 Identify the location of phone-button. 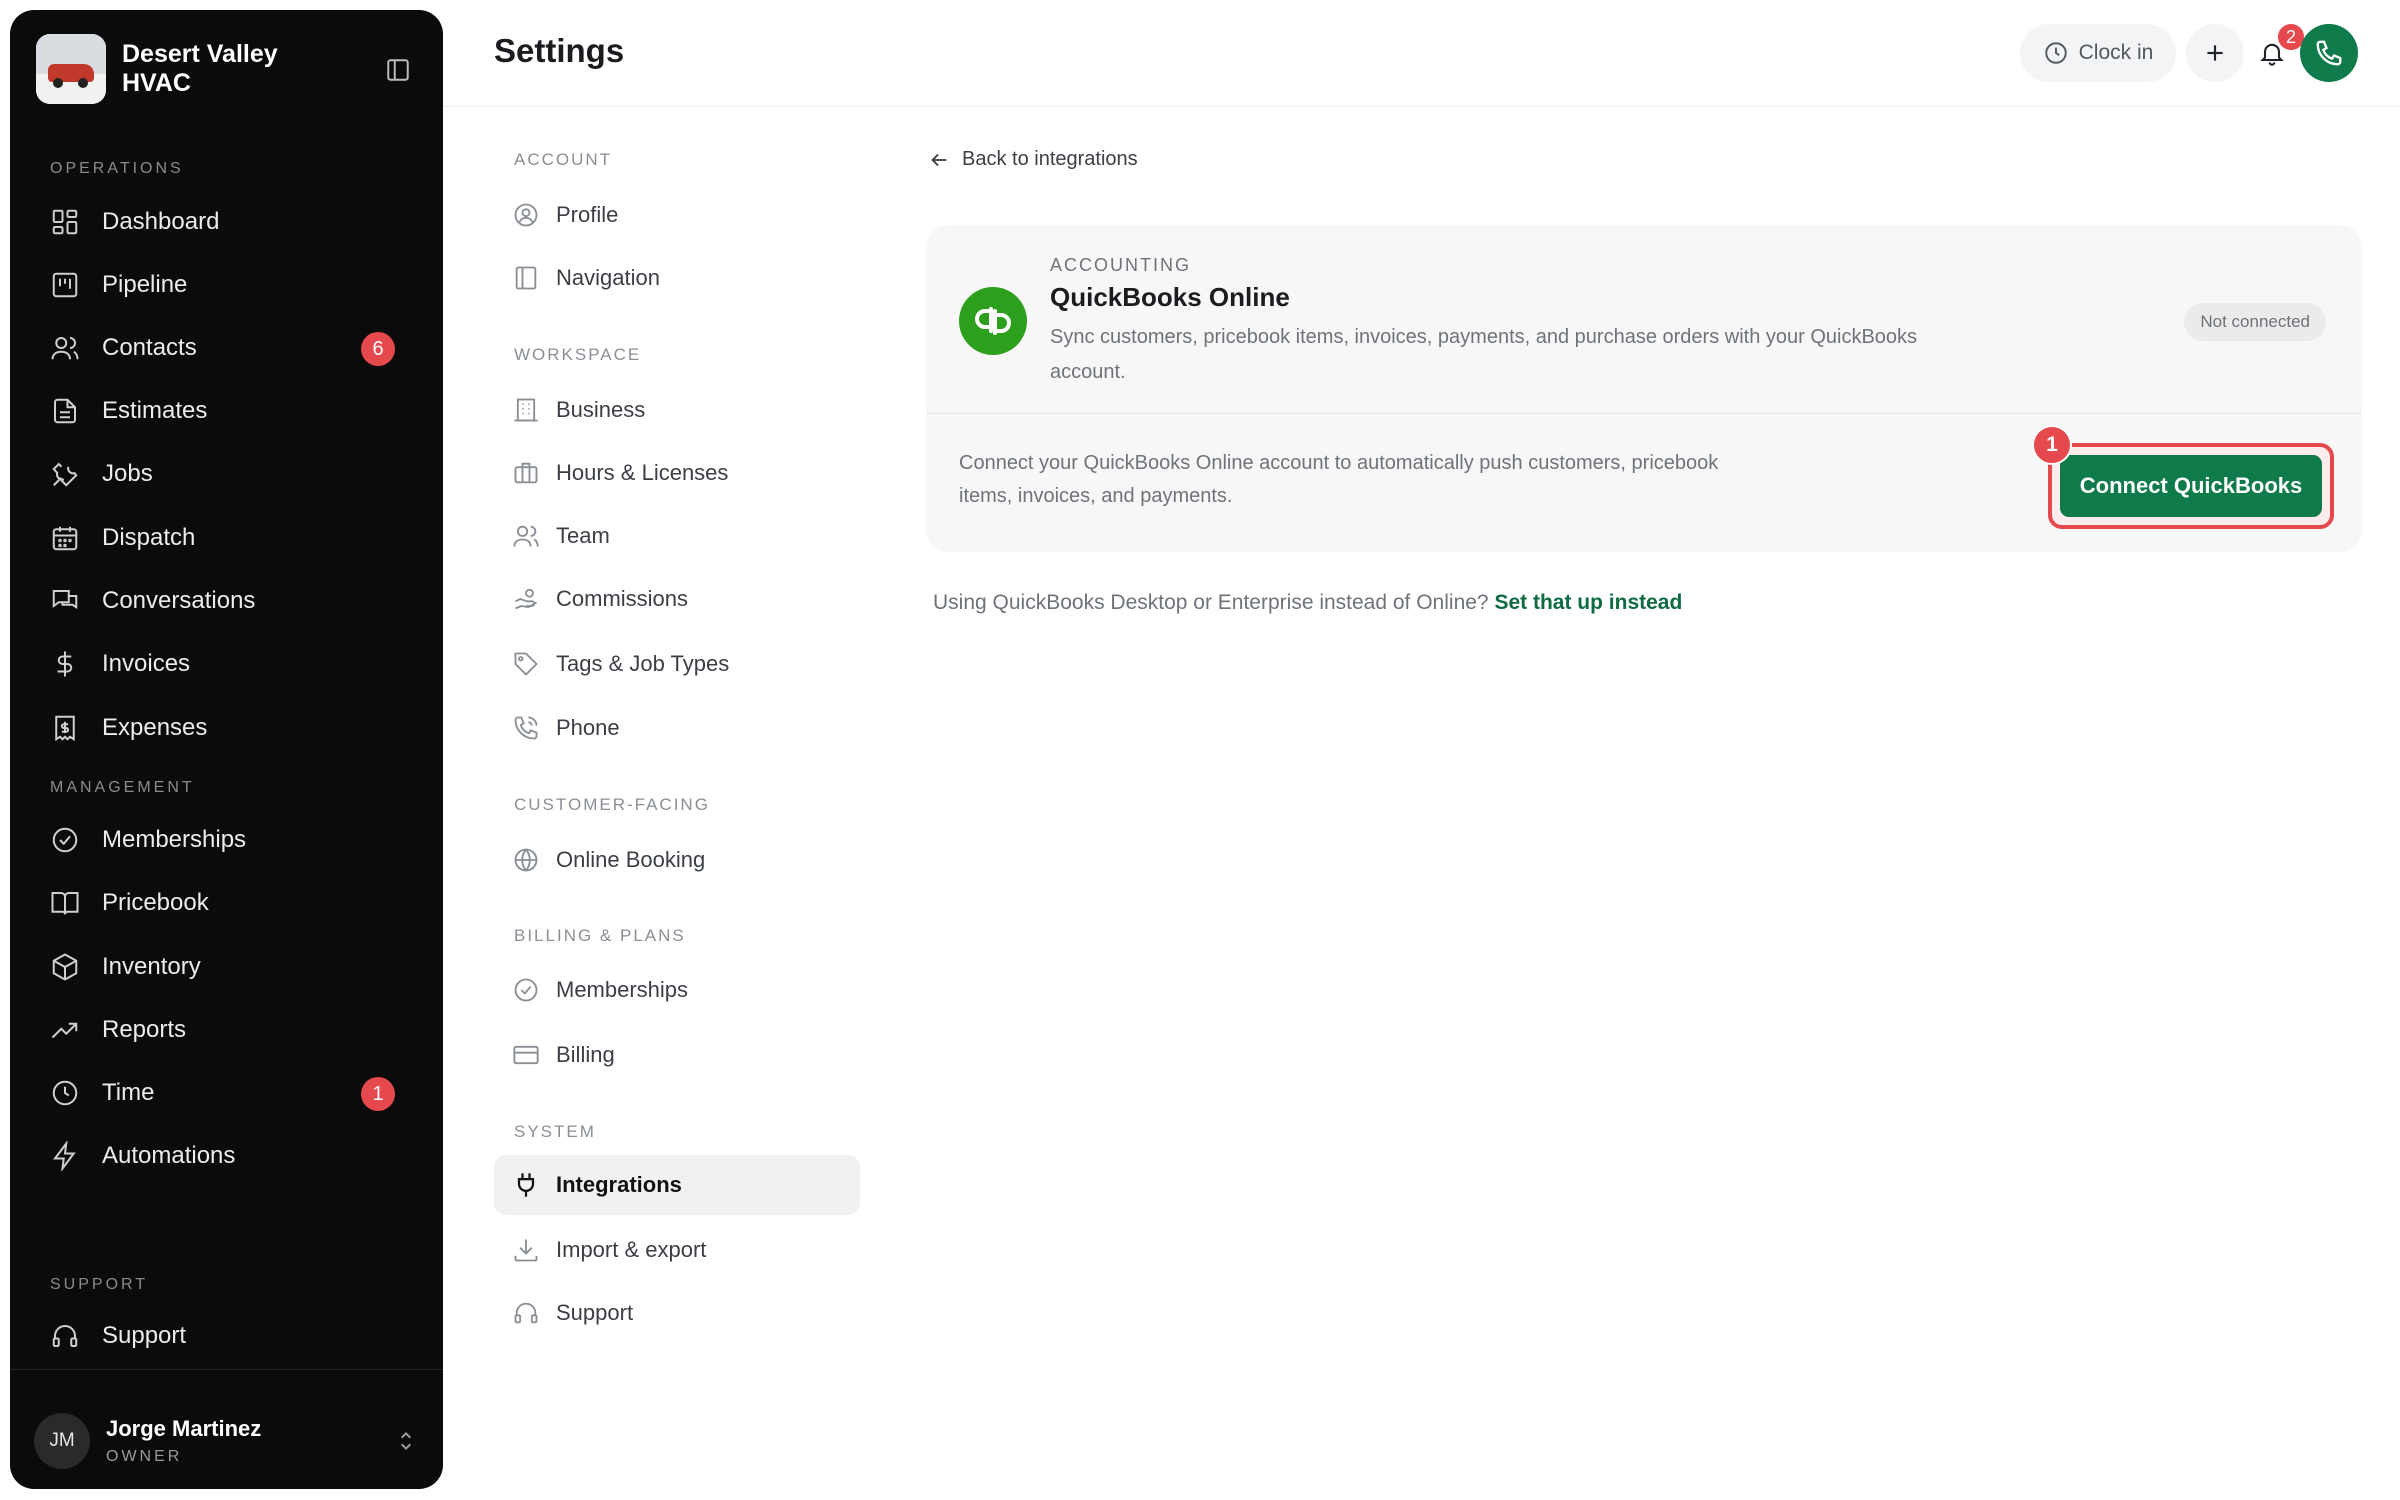
(2329, 53).